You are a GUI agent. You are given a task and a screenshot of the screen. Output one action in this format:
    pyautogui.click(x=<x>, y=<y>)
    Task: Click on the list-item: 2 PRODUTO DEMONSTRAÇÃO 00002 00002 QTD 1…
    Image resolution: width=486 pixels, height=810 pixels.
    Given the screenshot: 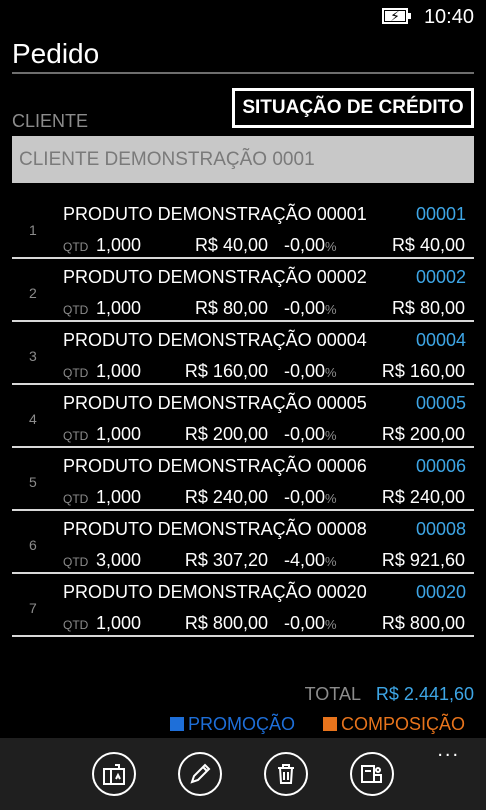 What is the action you would take?
    pyautogui.click(x=243, y=290)
    